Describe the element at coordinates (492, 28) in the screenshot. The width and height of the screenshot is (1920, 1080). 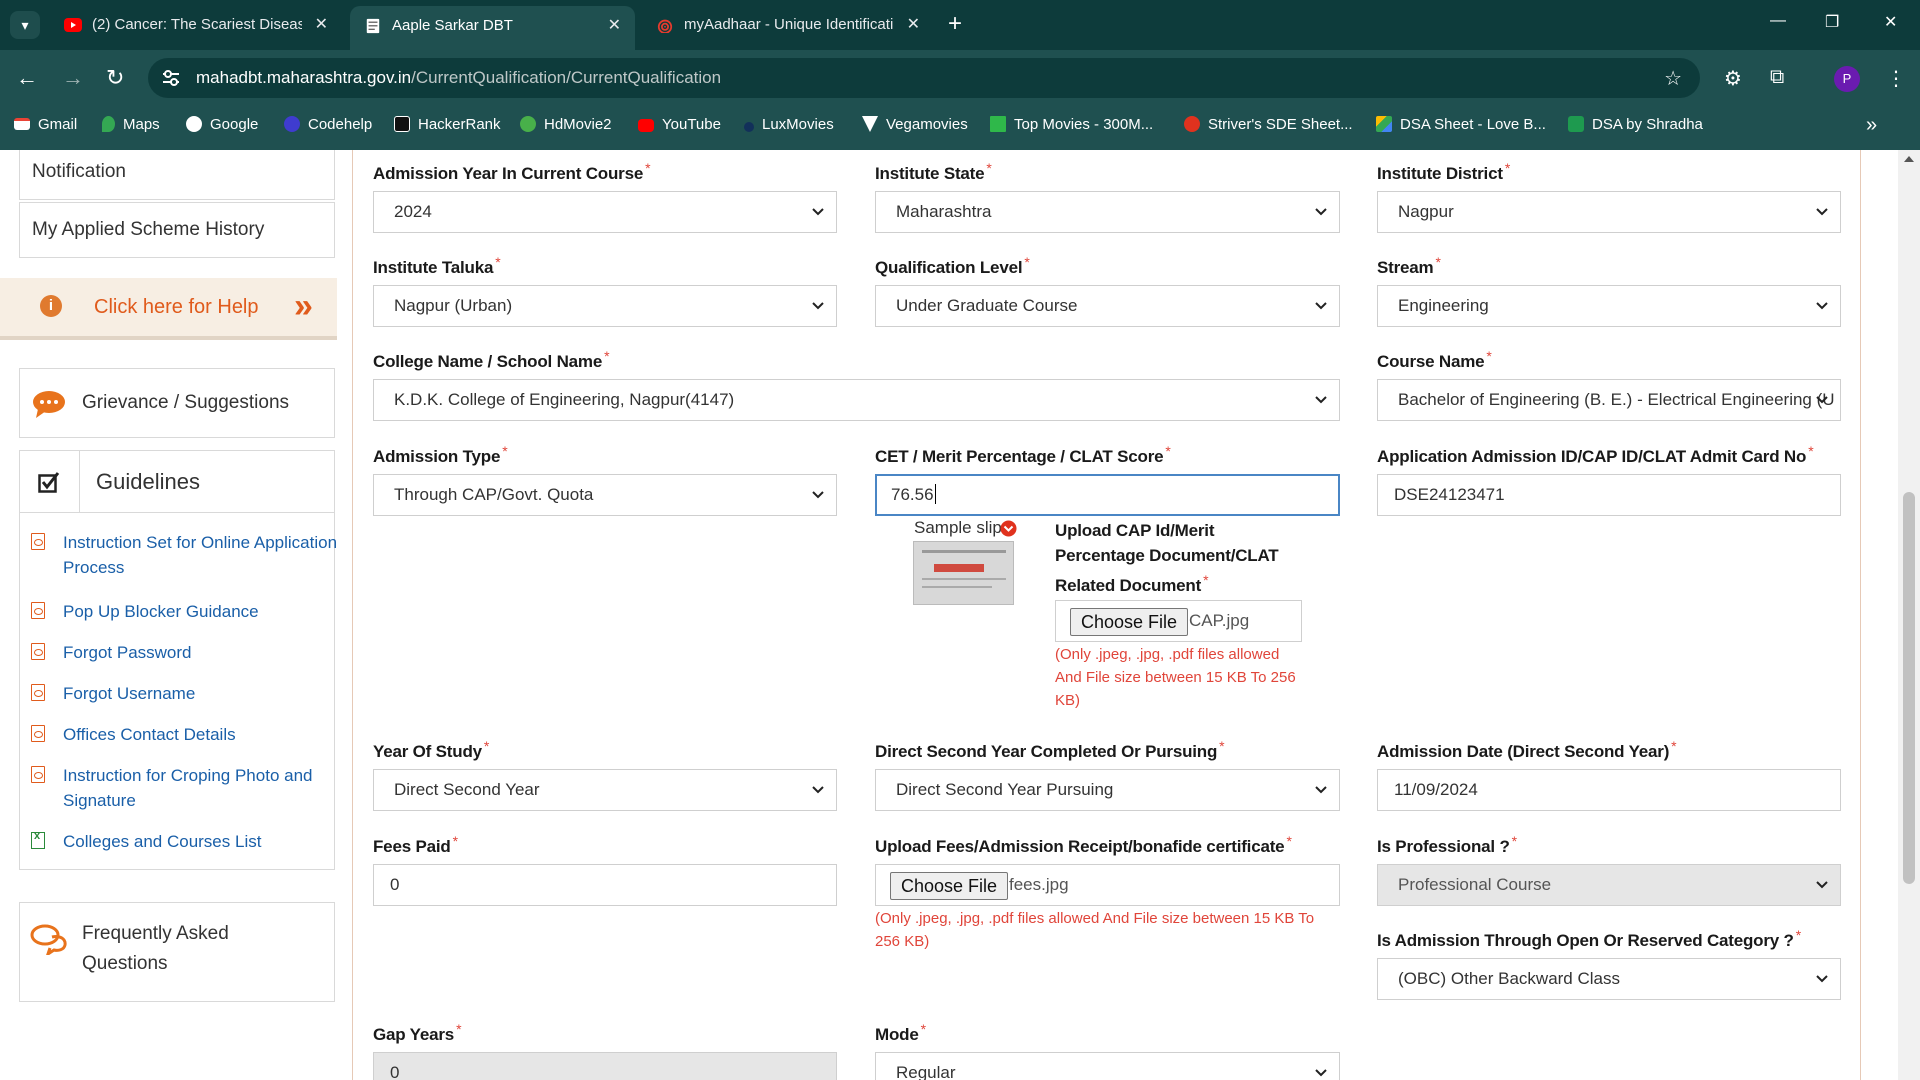
I see `tab-aaple-sarkar: Aaple Sarkar DBT ✕` at that location.